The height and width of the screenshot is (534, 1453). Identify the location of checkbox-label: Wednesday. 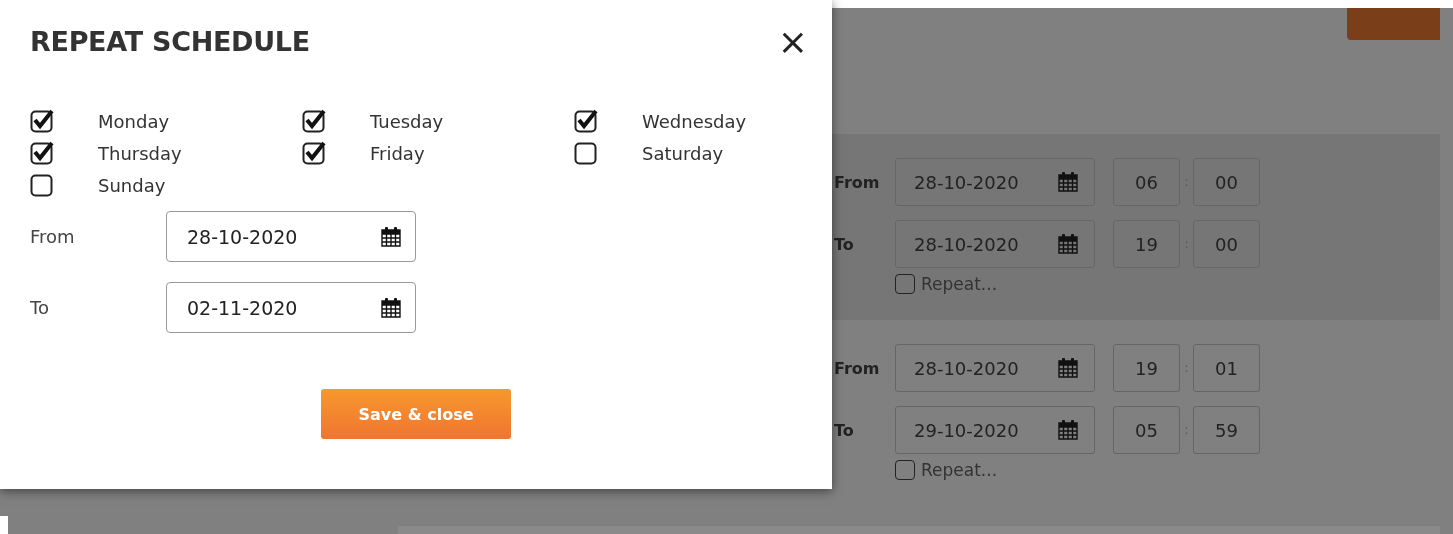
(694, 121).